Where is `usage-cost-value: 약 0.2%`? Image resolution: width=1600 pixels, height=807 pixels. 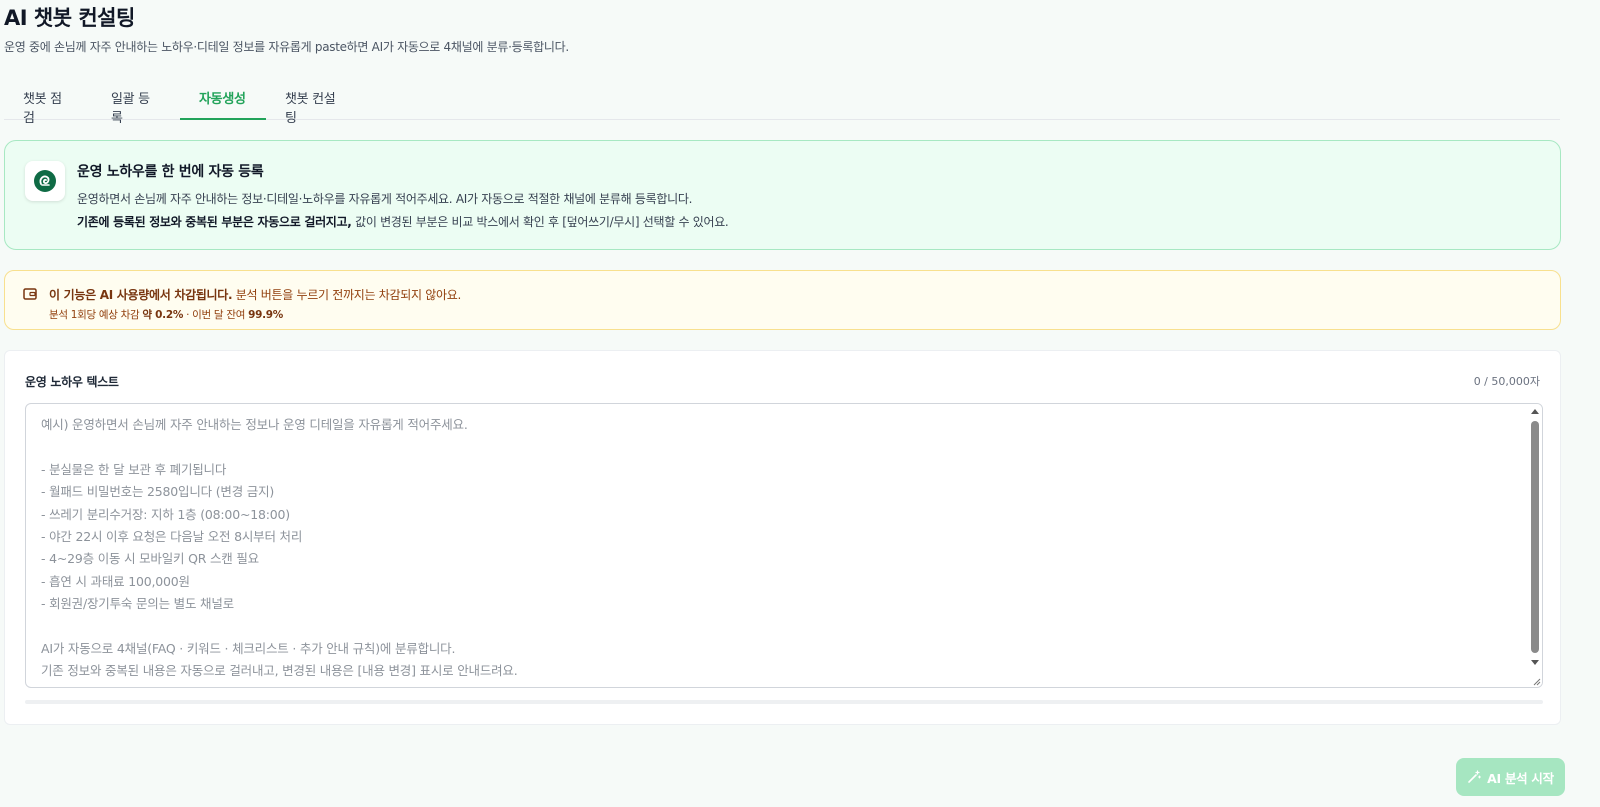
usage-cost-value: 약 0.2% is located at coordinates (163, 315).